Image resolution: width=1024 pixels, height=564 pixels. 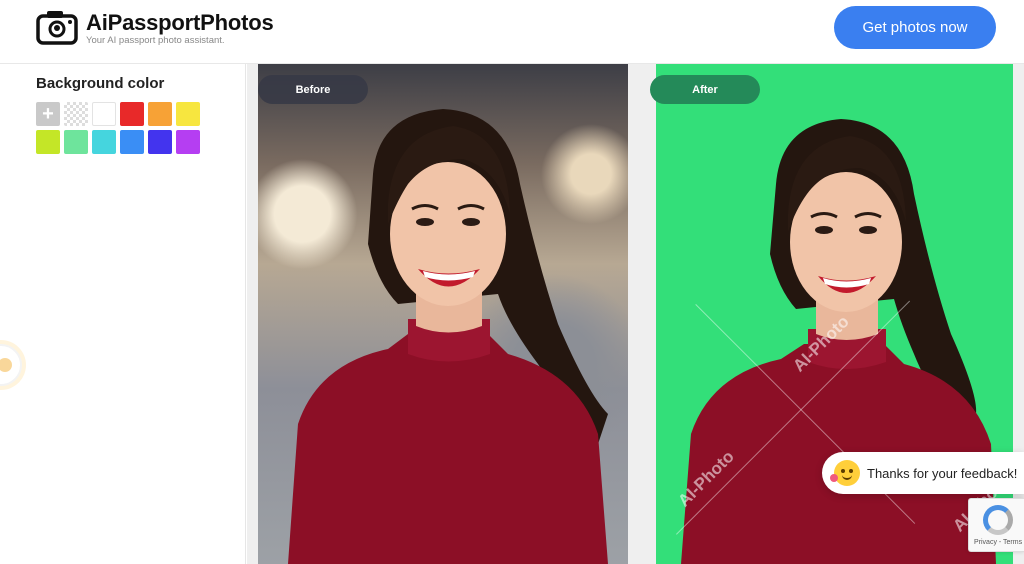 I want to click on after-label: After, so click(x=705, y=89).